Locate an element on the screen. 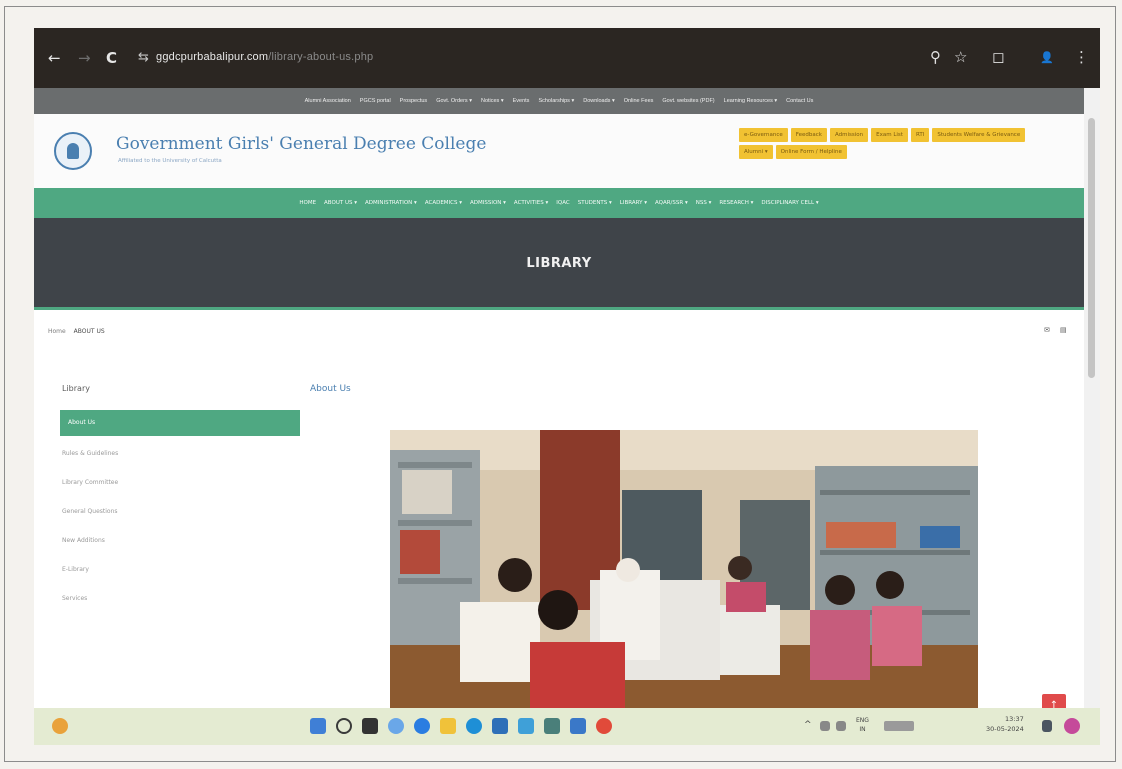  file-explorer-icon is located at coordinates (448, 726).